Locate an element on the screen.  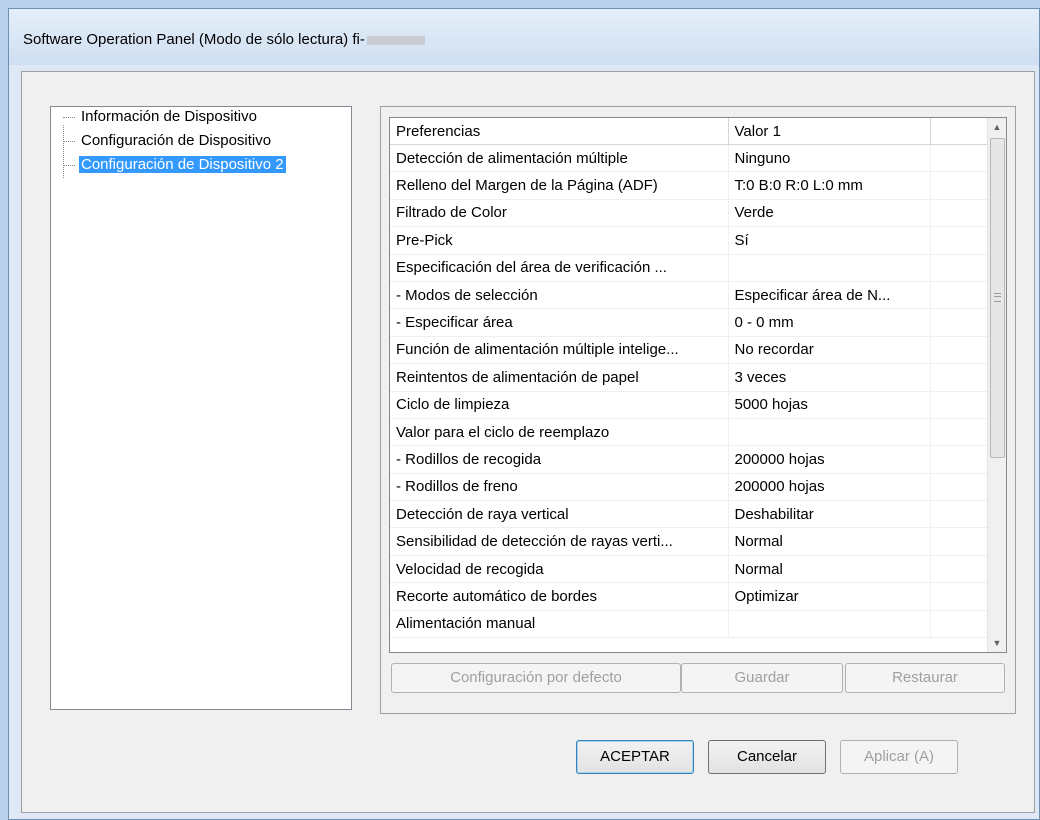
setting-value-cell: 0 - 0 mm is located at coordinates (829, 322).